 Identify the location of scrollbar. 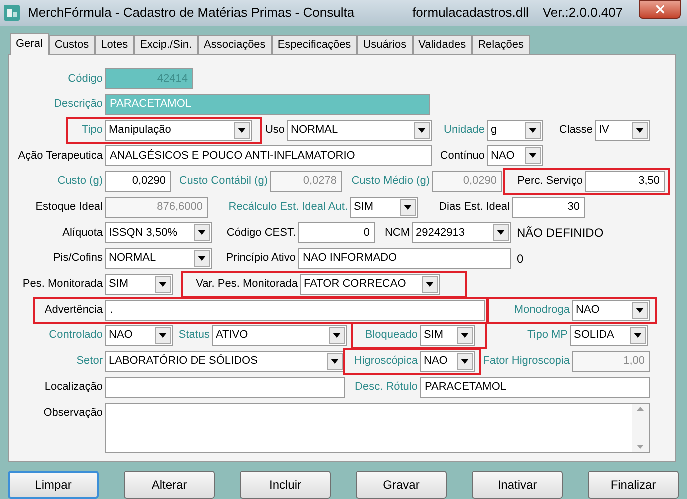
(640, 428).